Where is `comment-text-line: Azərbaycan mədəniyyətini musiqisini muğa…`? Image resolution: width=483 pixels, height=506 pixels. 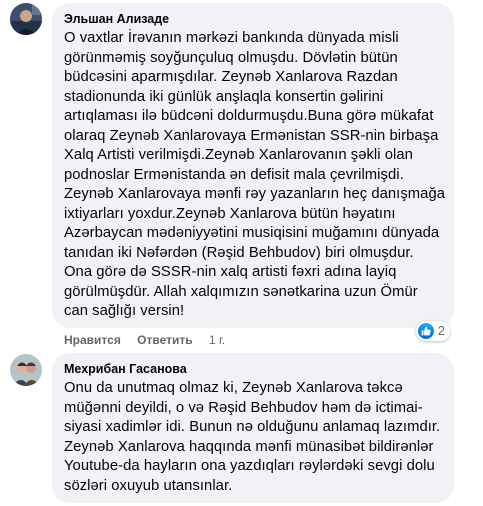
comment-text-line: Azərbaycan mədəniyyətini musiqisini muğa… is located at coordinates (252, 233).